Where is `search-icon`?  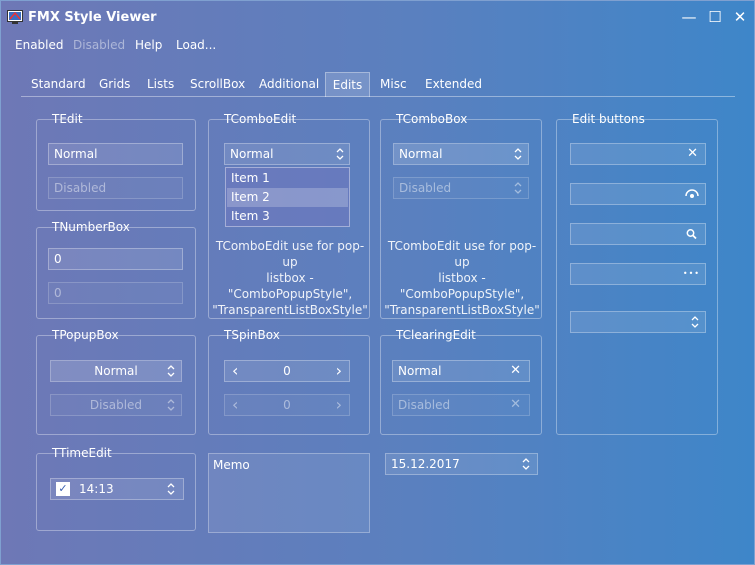 search-icon is located at coordinates (691, 234).